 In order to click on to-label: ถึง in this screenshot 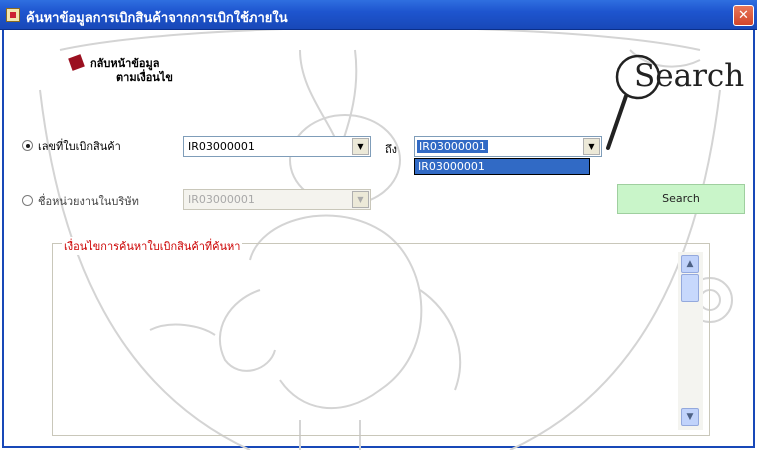, I will do `click(391, 149)`.